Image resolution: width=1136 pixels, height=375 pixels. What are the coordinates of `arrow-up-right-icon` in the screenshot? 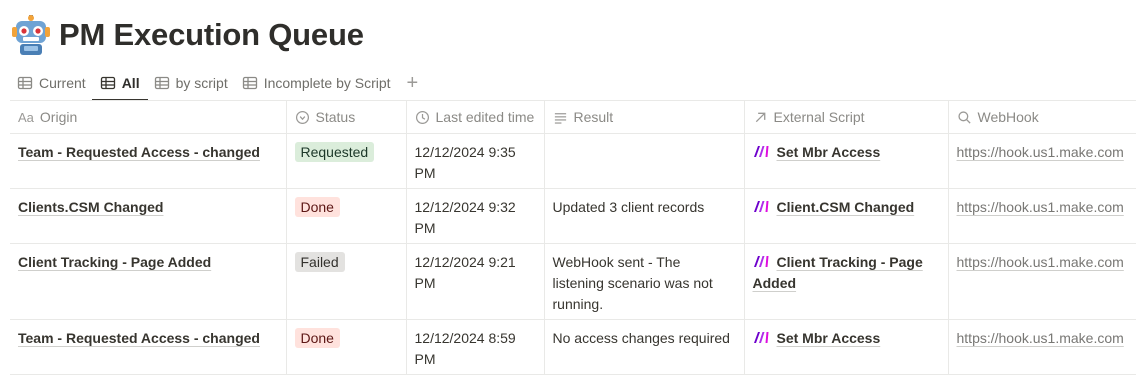 It's located at (760, 117).